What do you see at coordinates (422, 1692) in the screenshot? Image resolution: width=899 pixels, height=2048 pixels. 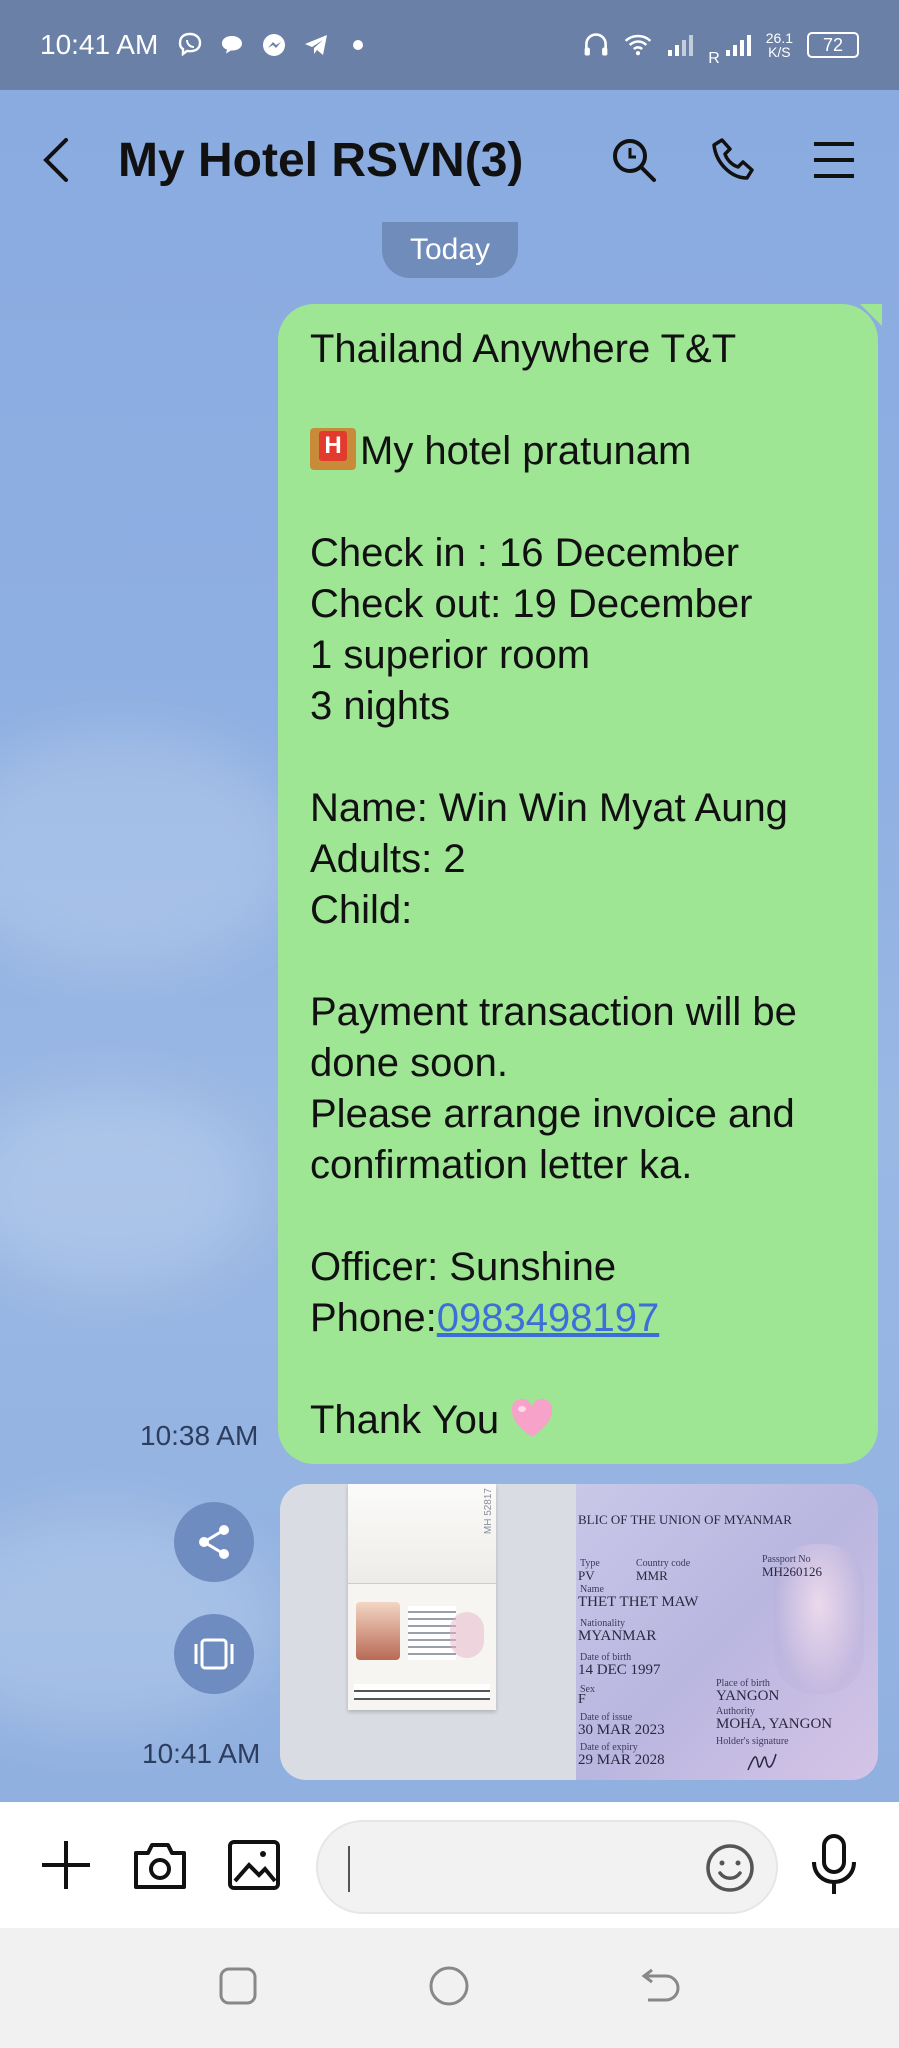 I see `passport-mrz` at bounding box center [422, 1692].